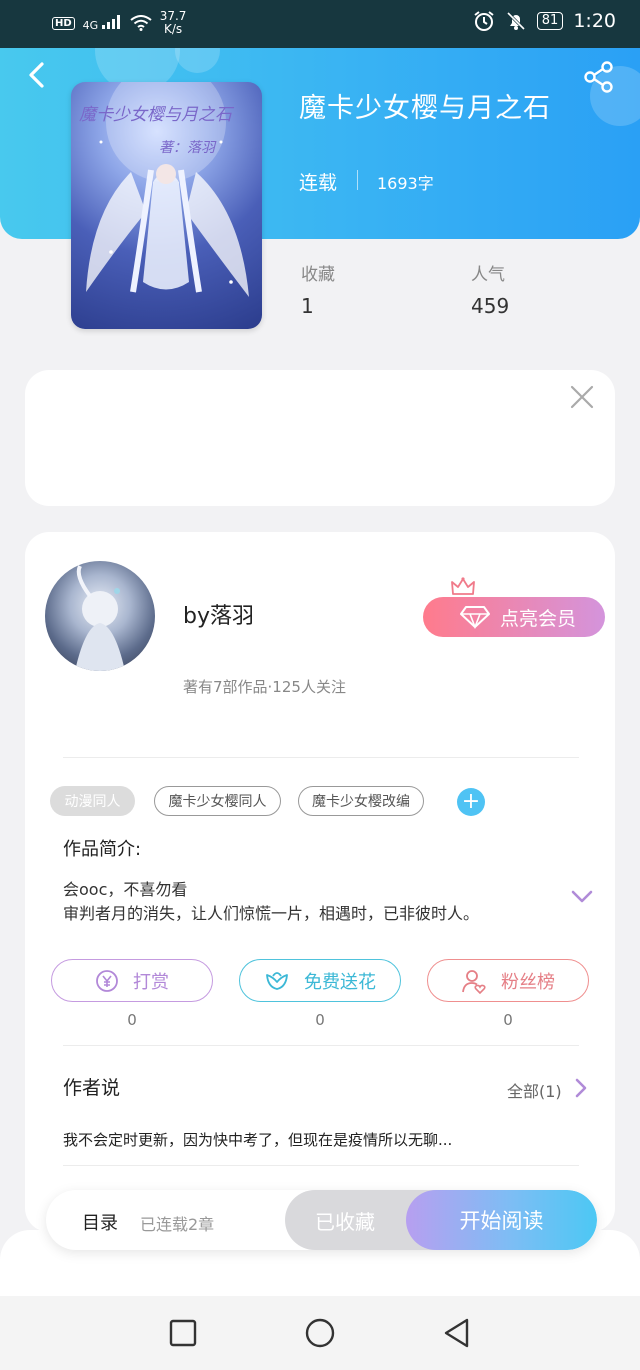  I want to click on reading-action-bar: 目录 已连载2章 已收藏 开始阅读, so click(321, 1220).